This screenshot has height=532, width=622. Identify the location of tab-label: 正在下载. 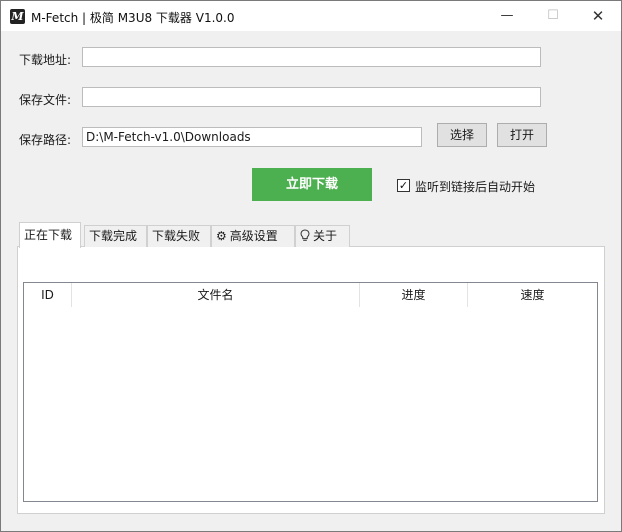
(48, 235).